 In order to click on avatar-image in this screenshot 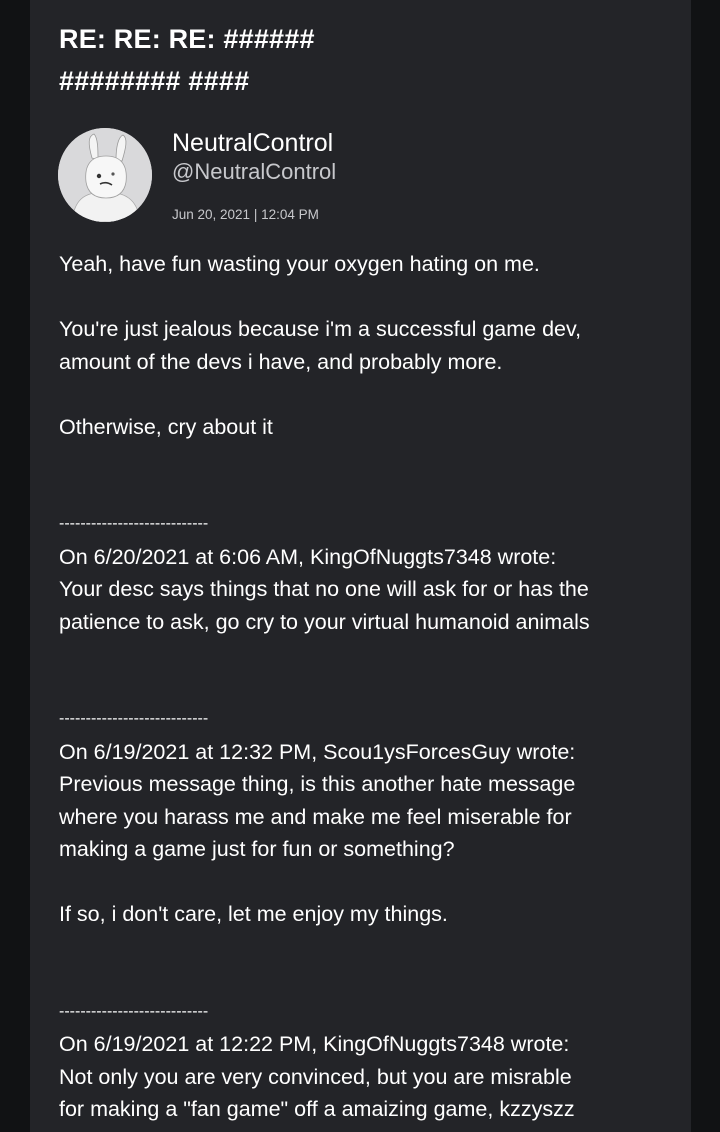, I will do `click(105, 175)`.